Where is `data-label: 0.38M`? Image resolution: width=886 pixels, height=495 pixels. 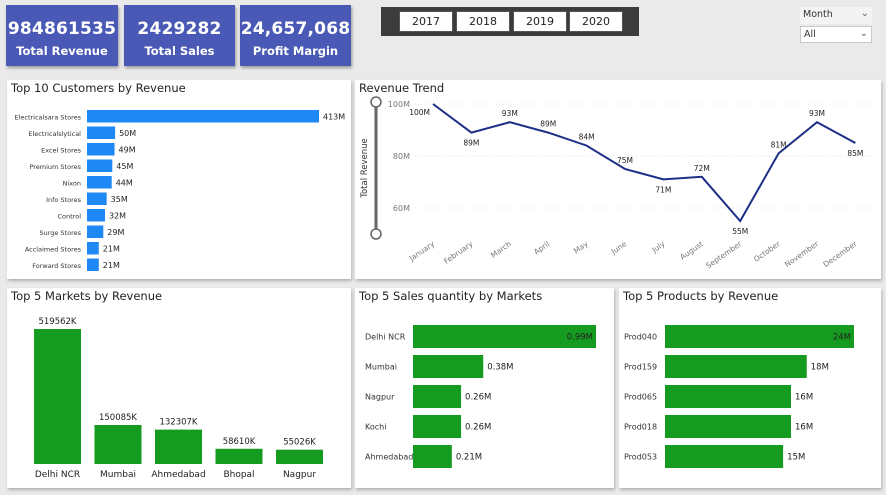 data-label: 0.38M is located at coordinates (500, 368).